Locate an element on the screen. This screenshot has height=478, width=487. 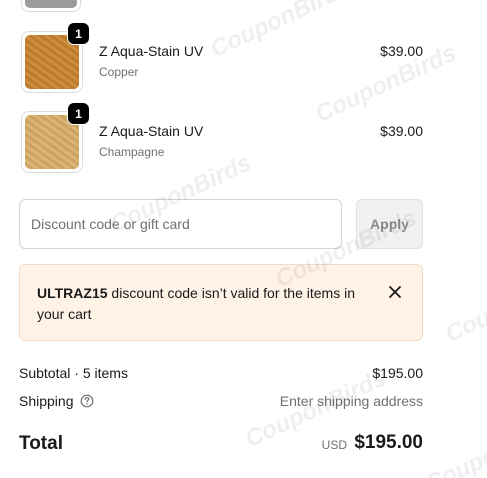
cut-off-item-thumbnail is located at coordinates (51, 6).